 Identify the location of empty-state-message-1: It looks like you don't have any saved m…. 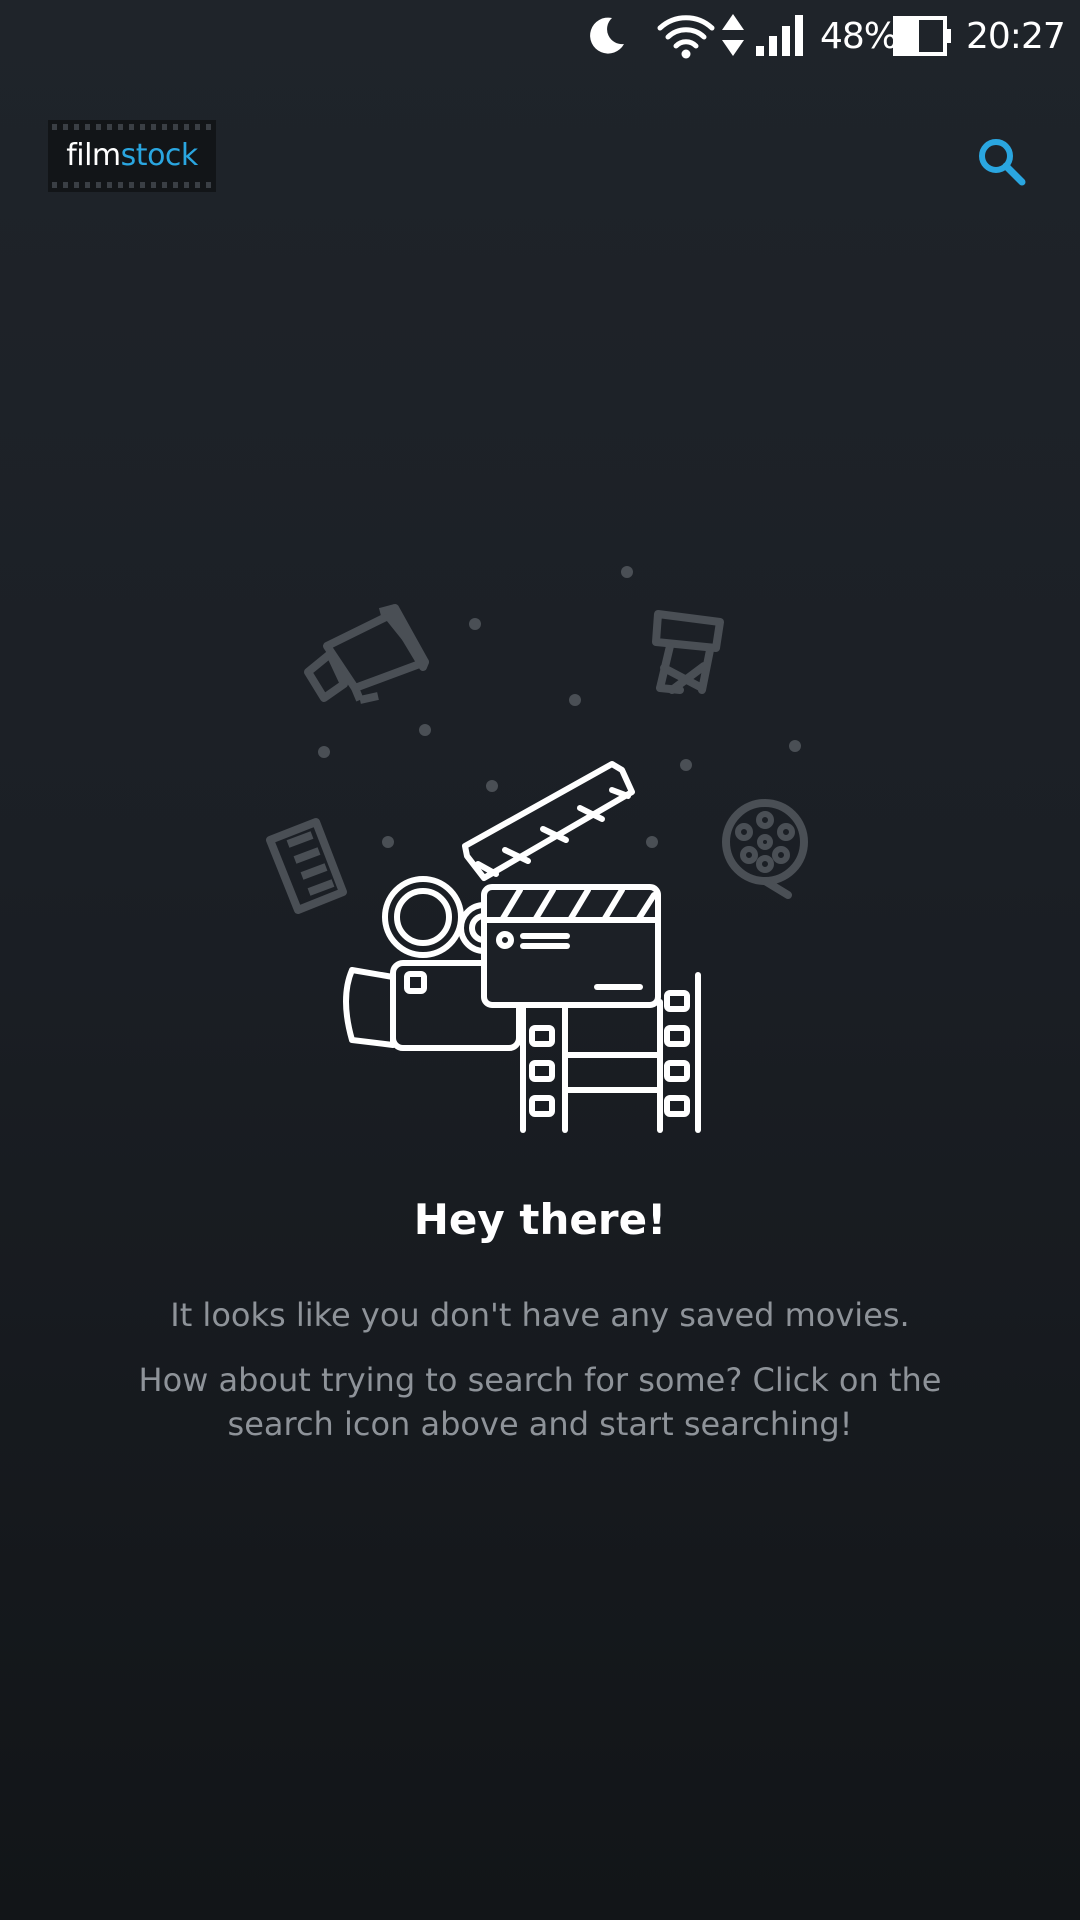
(540, 1315).